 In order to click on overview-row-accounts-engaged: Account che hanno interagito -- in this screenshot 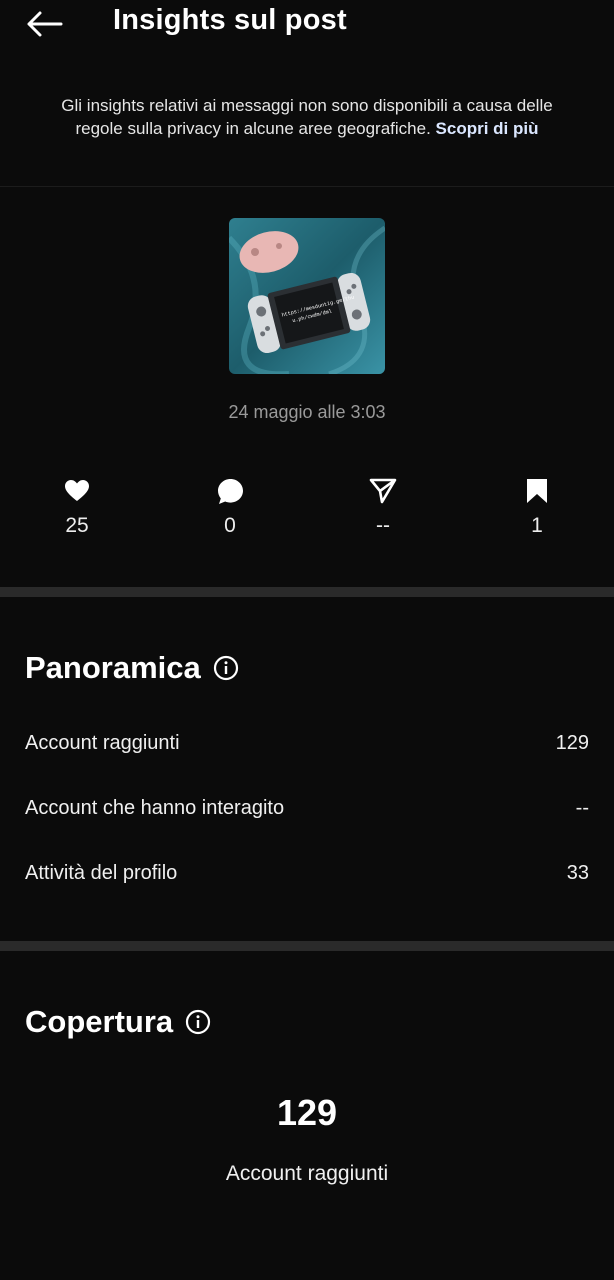, I will do `click(307, 808)`.